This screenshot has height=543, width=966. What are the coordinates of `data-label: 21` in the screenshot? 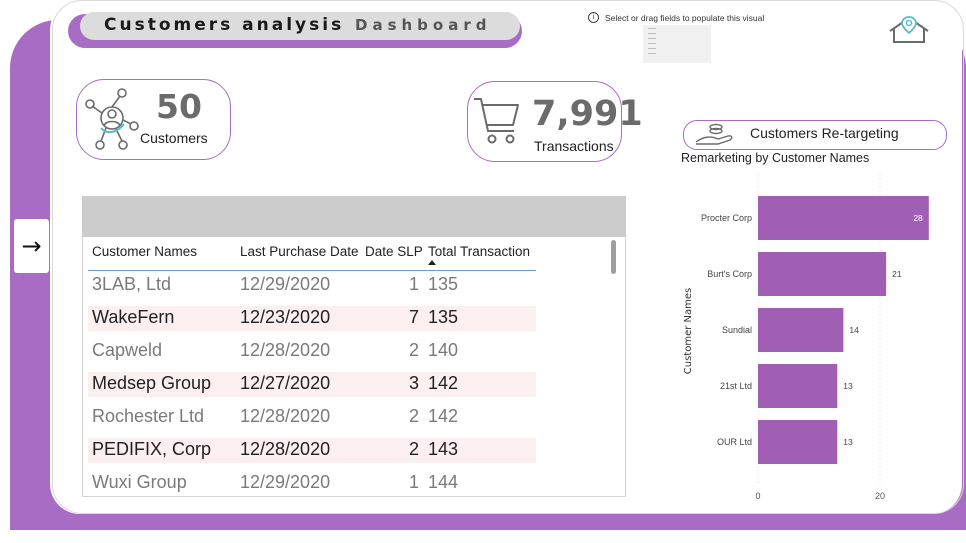 It's located at (897, 274).